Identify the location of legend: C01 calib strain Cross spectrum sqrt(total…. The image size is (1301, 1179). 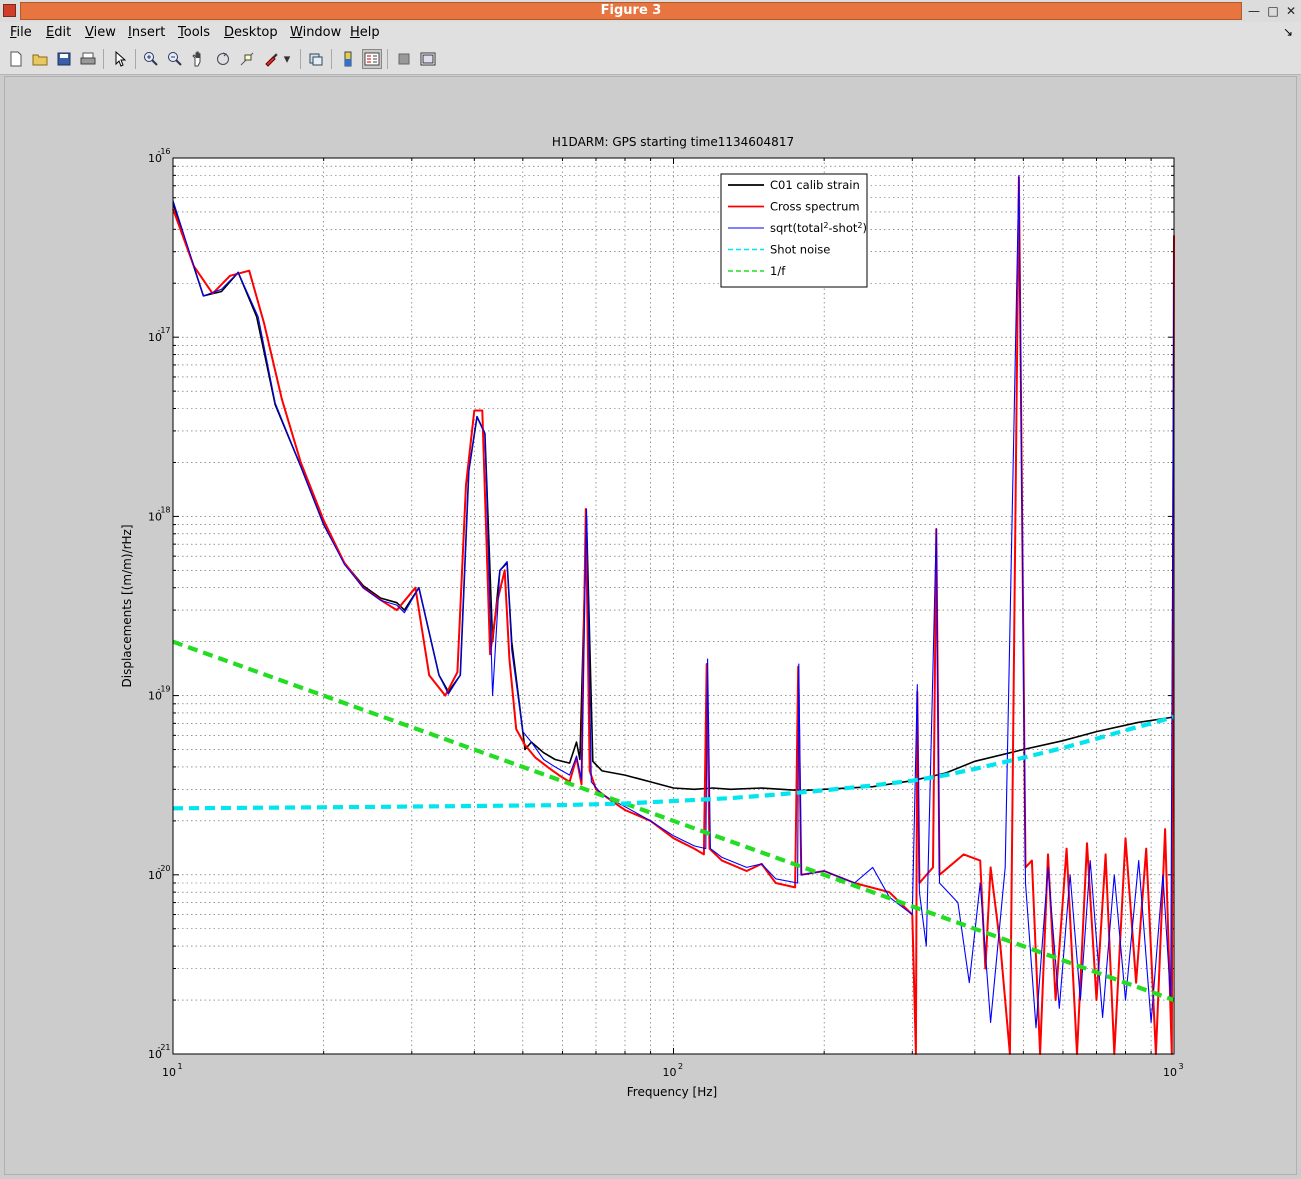
(794, 230).